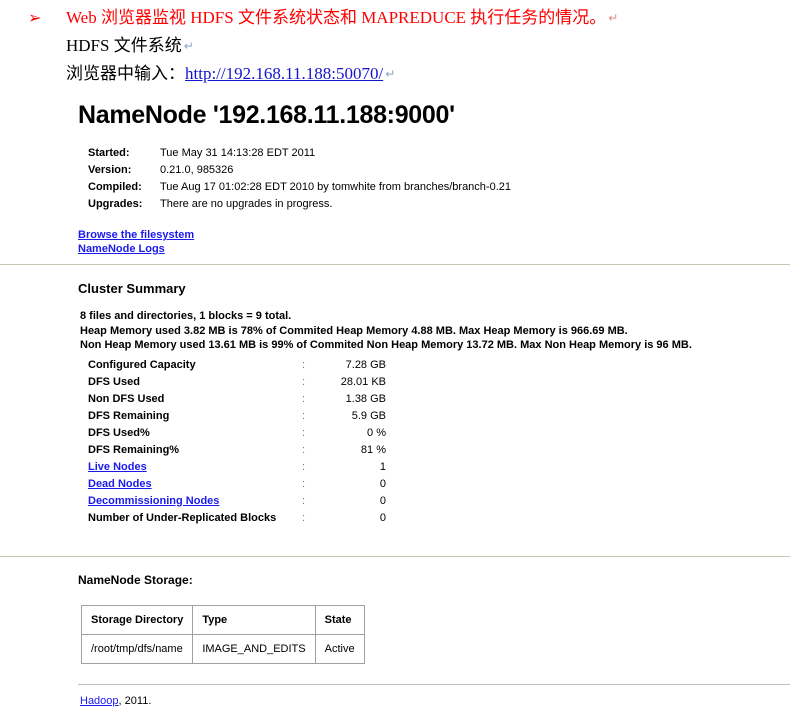 The width and height of the screenshot is (801, 707). Describe the element at coordinates (132, 288) in the screenshot. I see `cluster-summary-heading: Cluster Summary` at that location.